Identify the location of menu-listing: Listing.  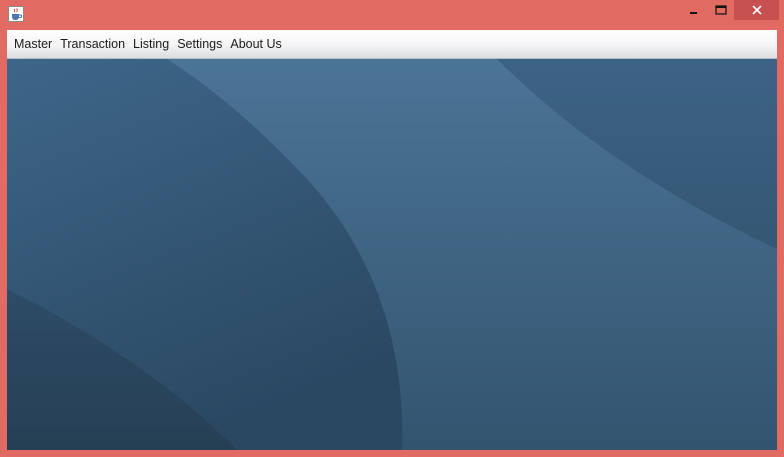
(151, 44).